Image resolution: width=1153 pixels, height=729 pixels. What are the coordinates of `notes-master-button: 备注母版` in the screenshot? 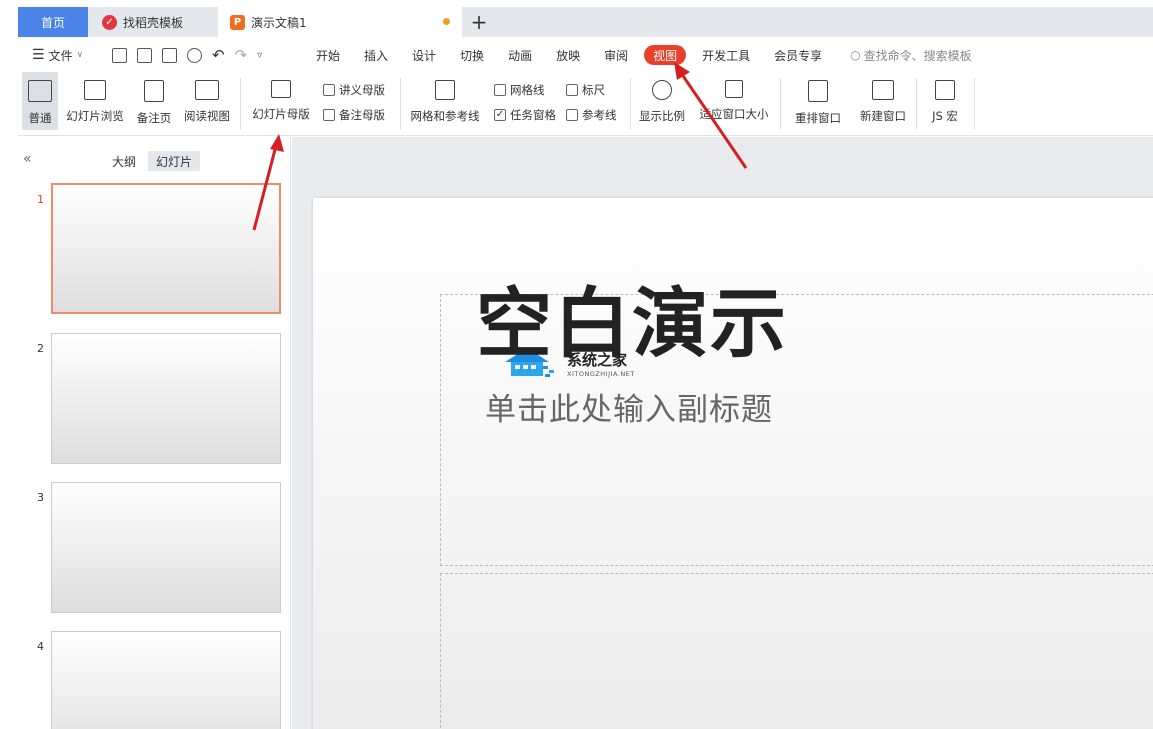 It's located at (354, 115).